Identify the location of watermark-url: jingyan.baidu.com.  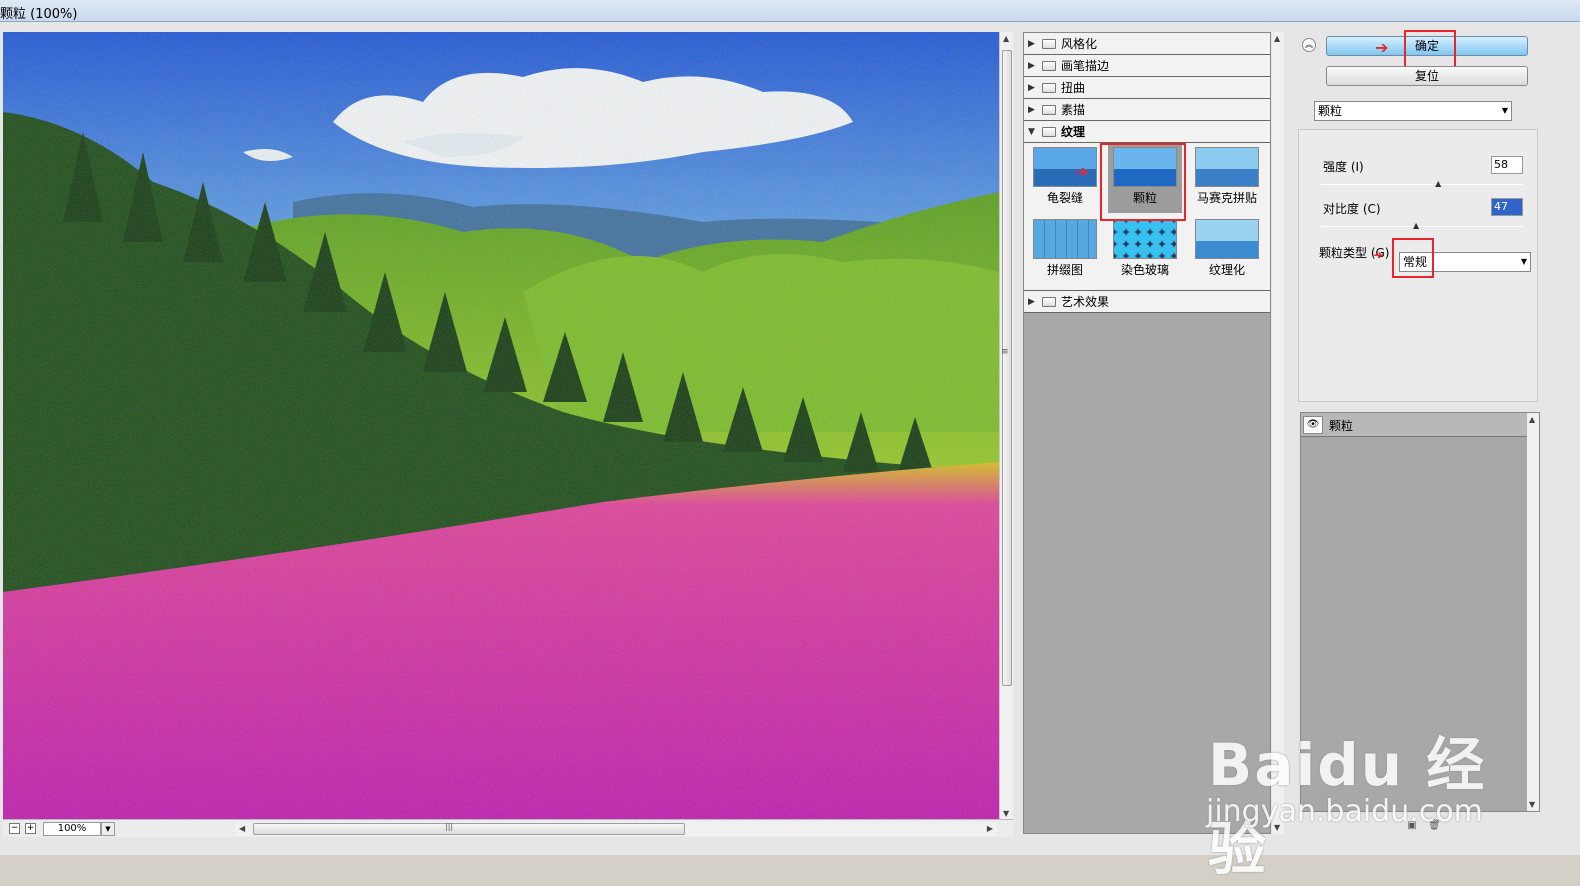
(1344, 811).